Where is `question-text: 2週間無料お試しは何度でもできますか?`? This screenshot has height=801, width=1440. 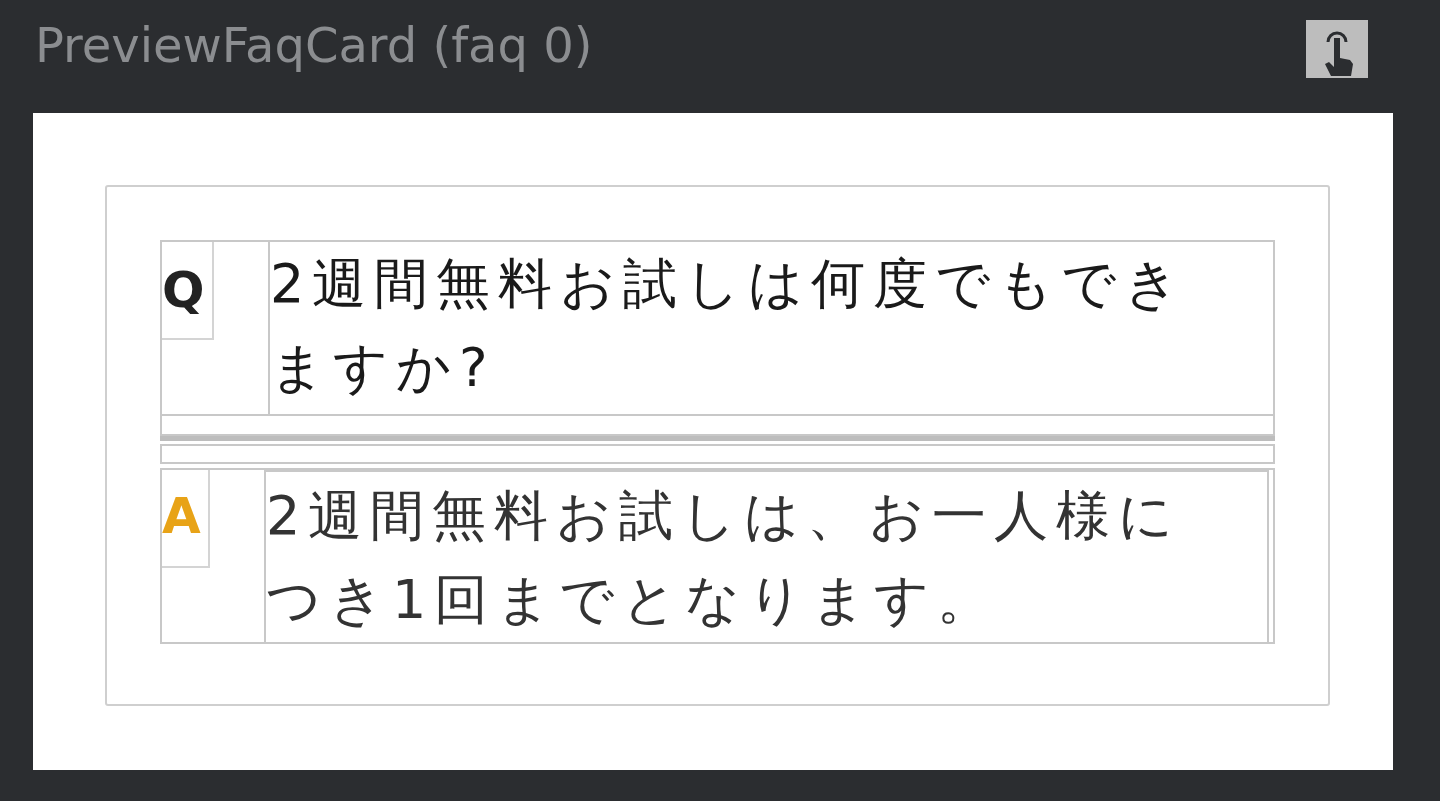
question-text: 2週間無料お試しは何度でもできますか? is located at coordinates (770, 328).